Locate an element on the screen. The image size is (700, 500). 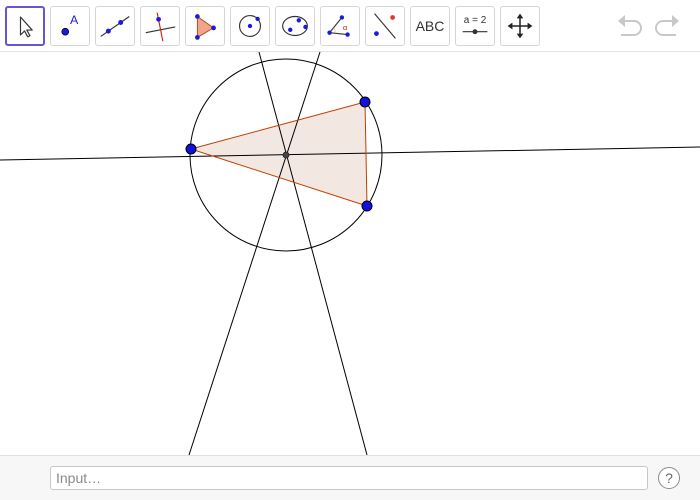
line-through-two-points-icon is located at coordinates (115, 26).